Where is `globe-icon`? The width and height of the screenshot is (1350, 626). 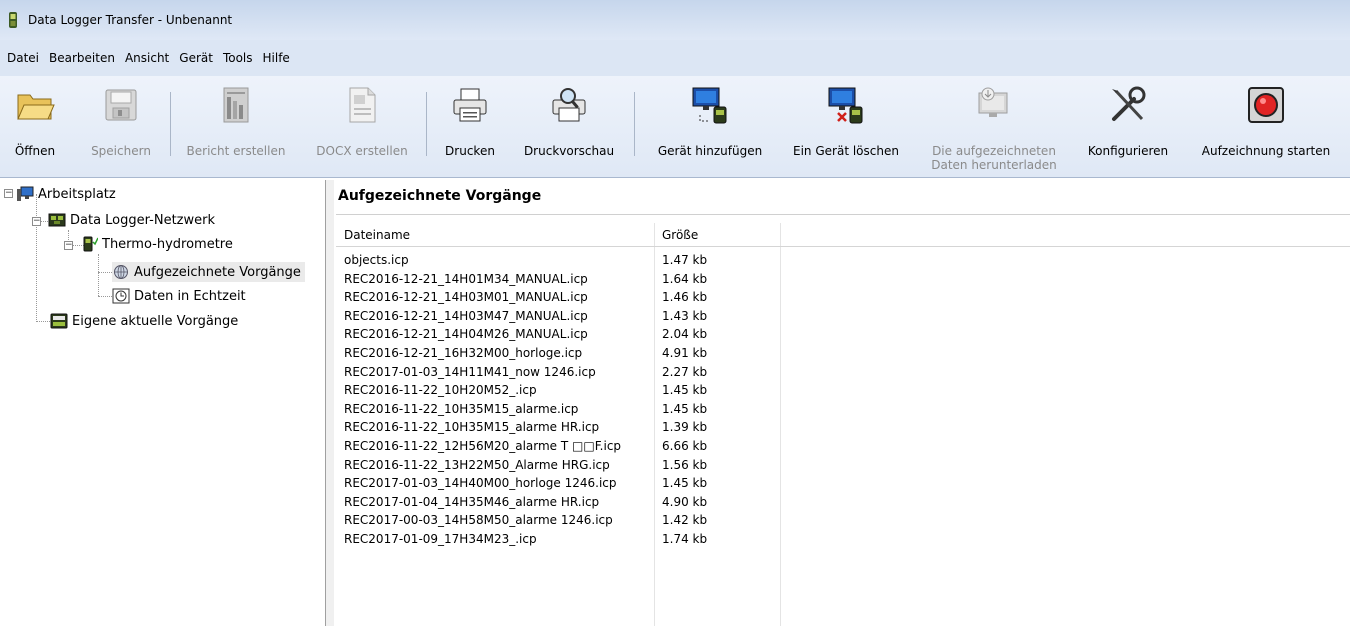
globe-icon is located at coordinates (121, 272).